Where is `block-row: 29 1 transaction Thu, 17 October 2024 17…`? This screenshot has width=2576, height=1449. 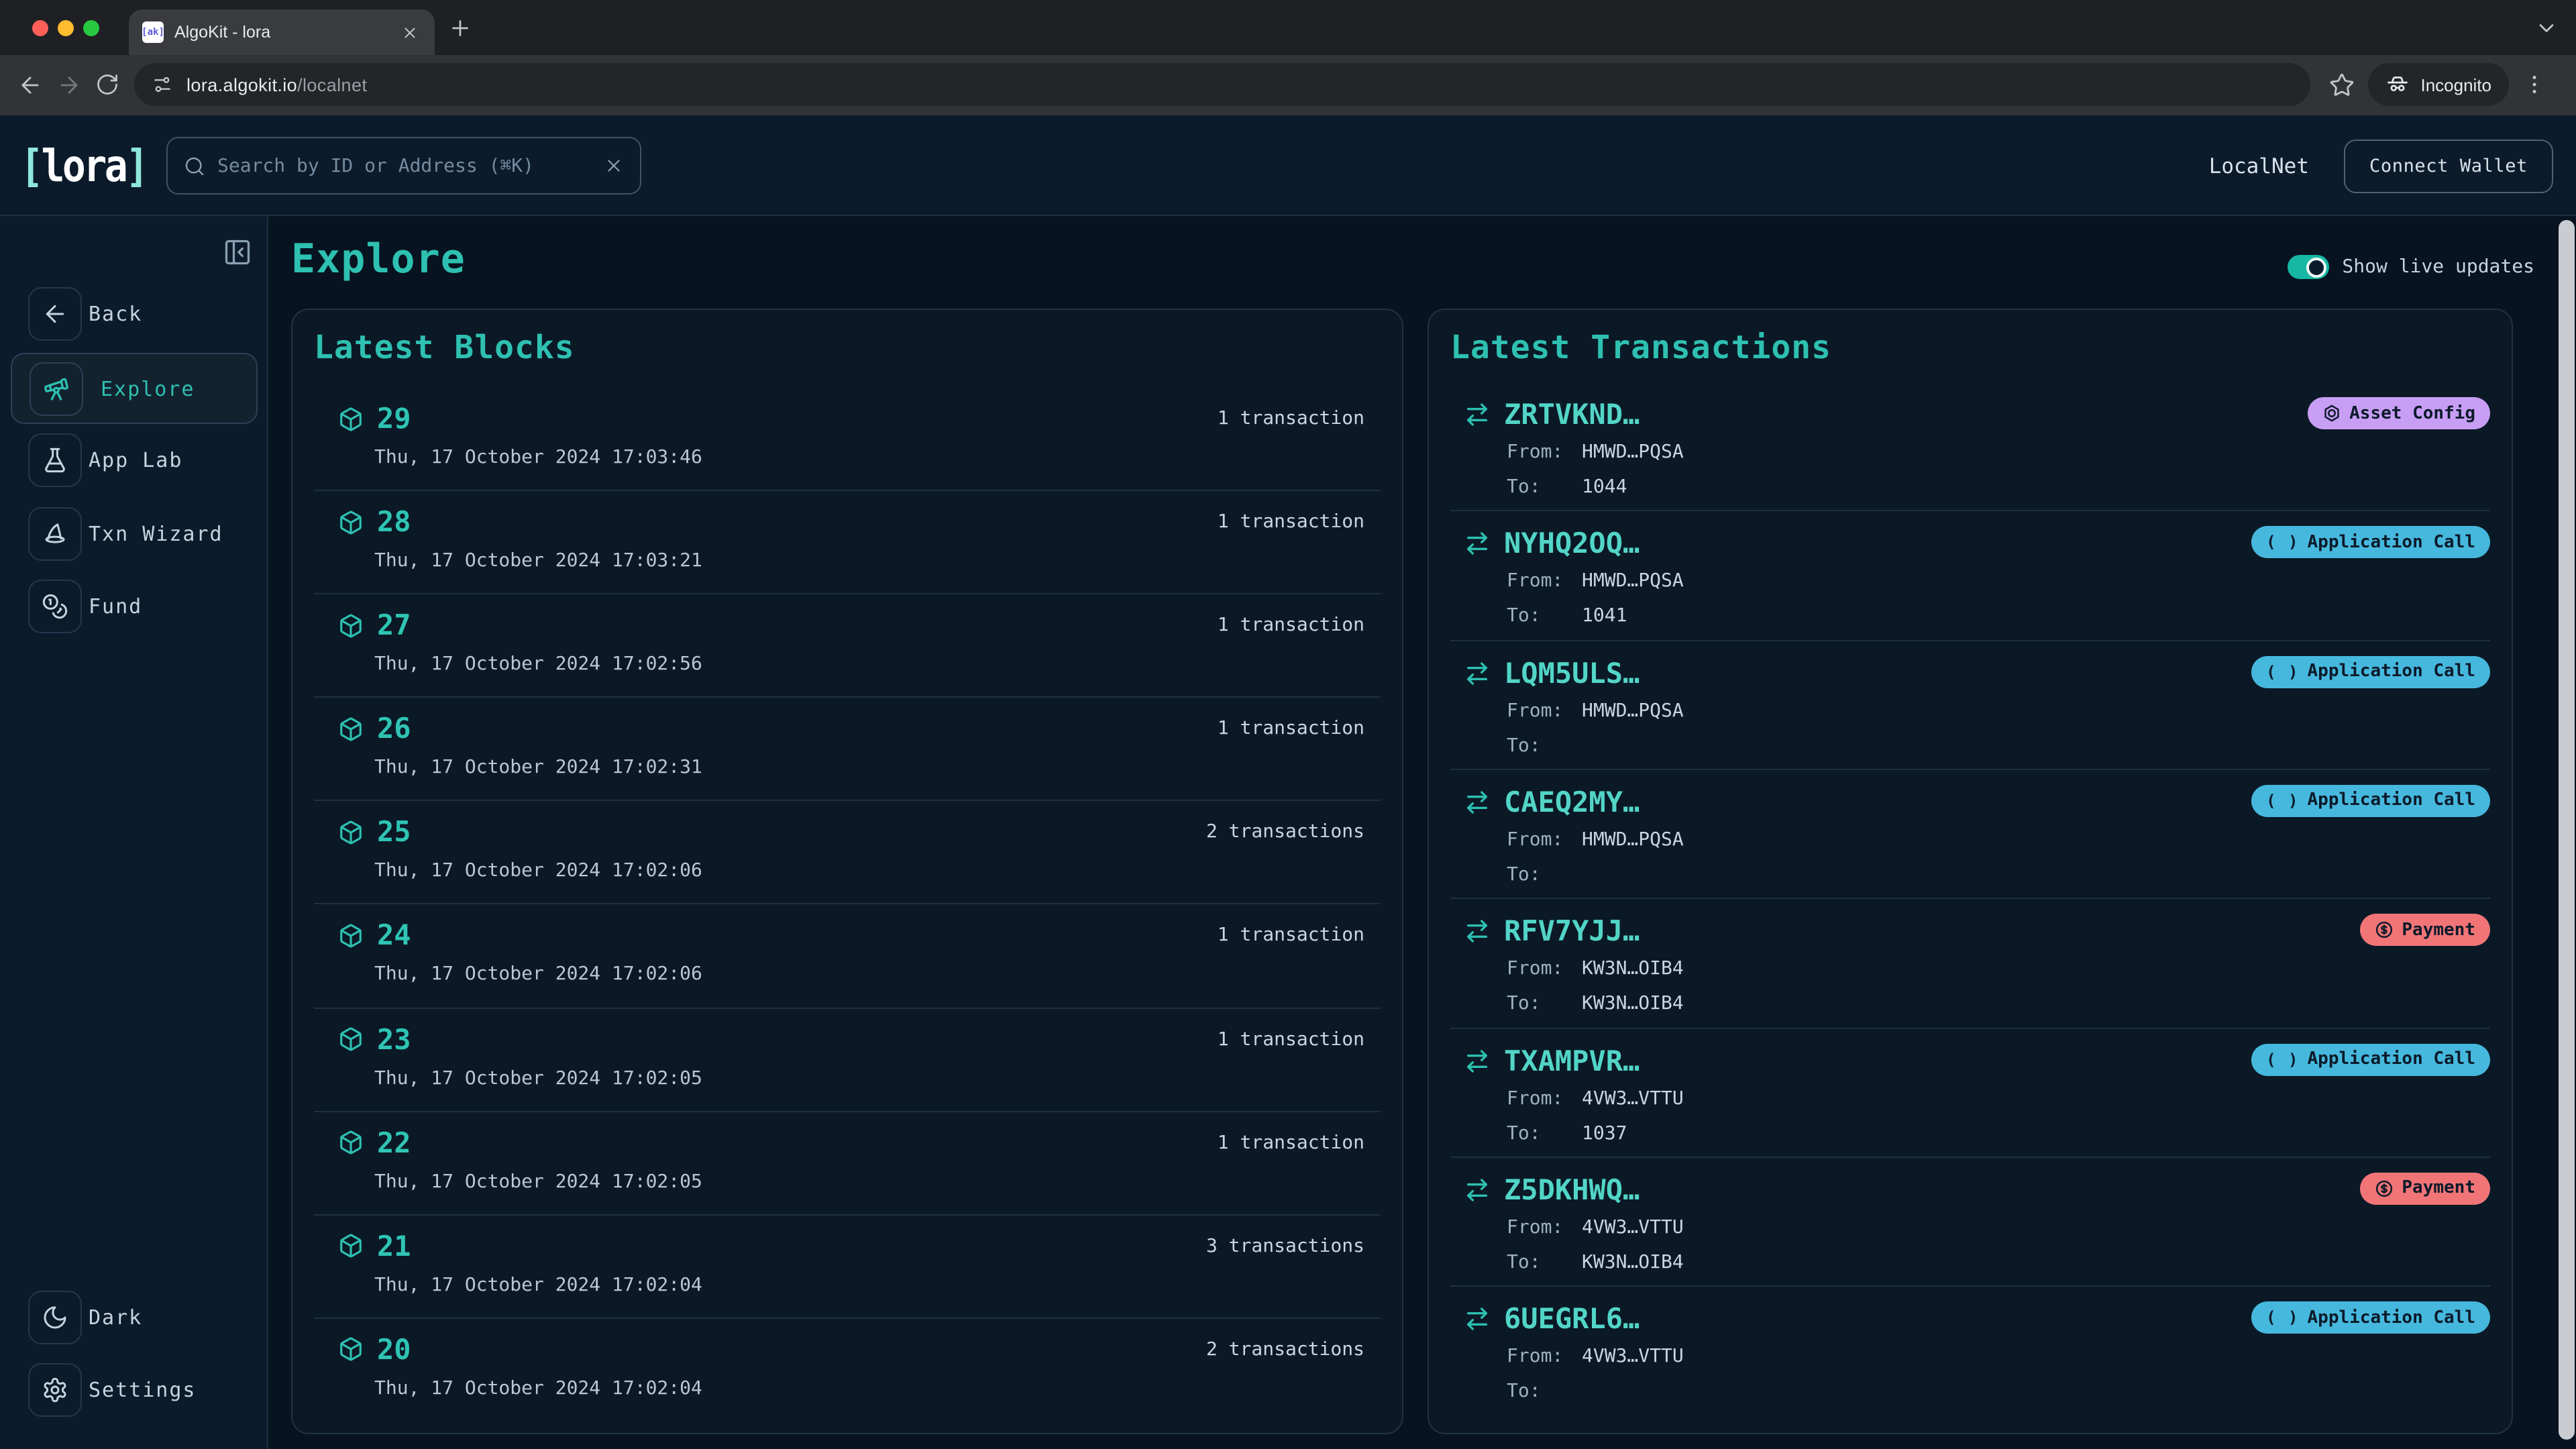 block-row: 29 1 transaction Thu, 17 October 2024 17… is located at coordinates (847, 440).